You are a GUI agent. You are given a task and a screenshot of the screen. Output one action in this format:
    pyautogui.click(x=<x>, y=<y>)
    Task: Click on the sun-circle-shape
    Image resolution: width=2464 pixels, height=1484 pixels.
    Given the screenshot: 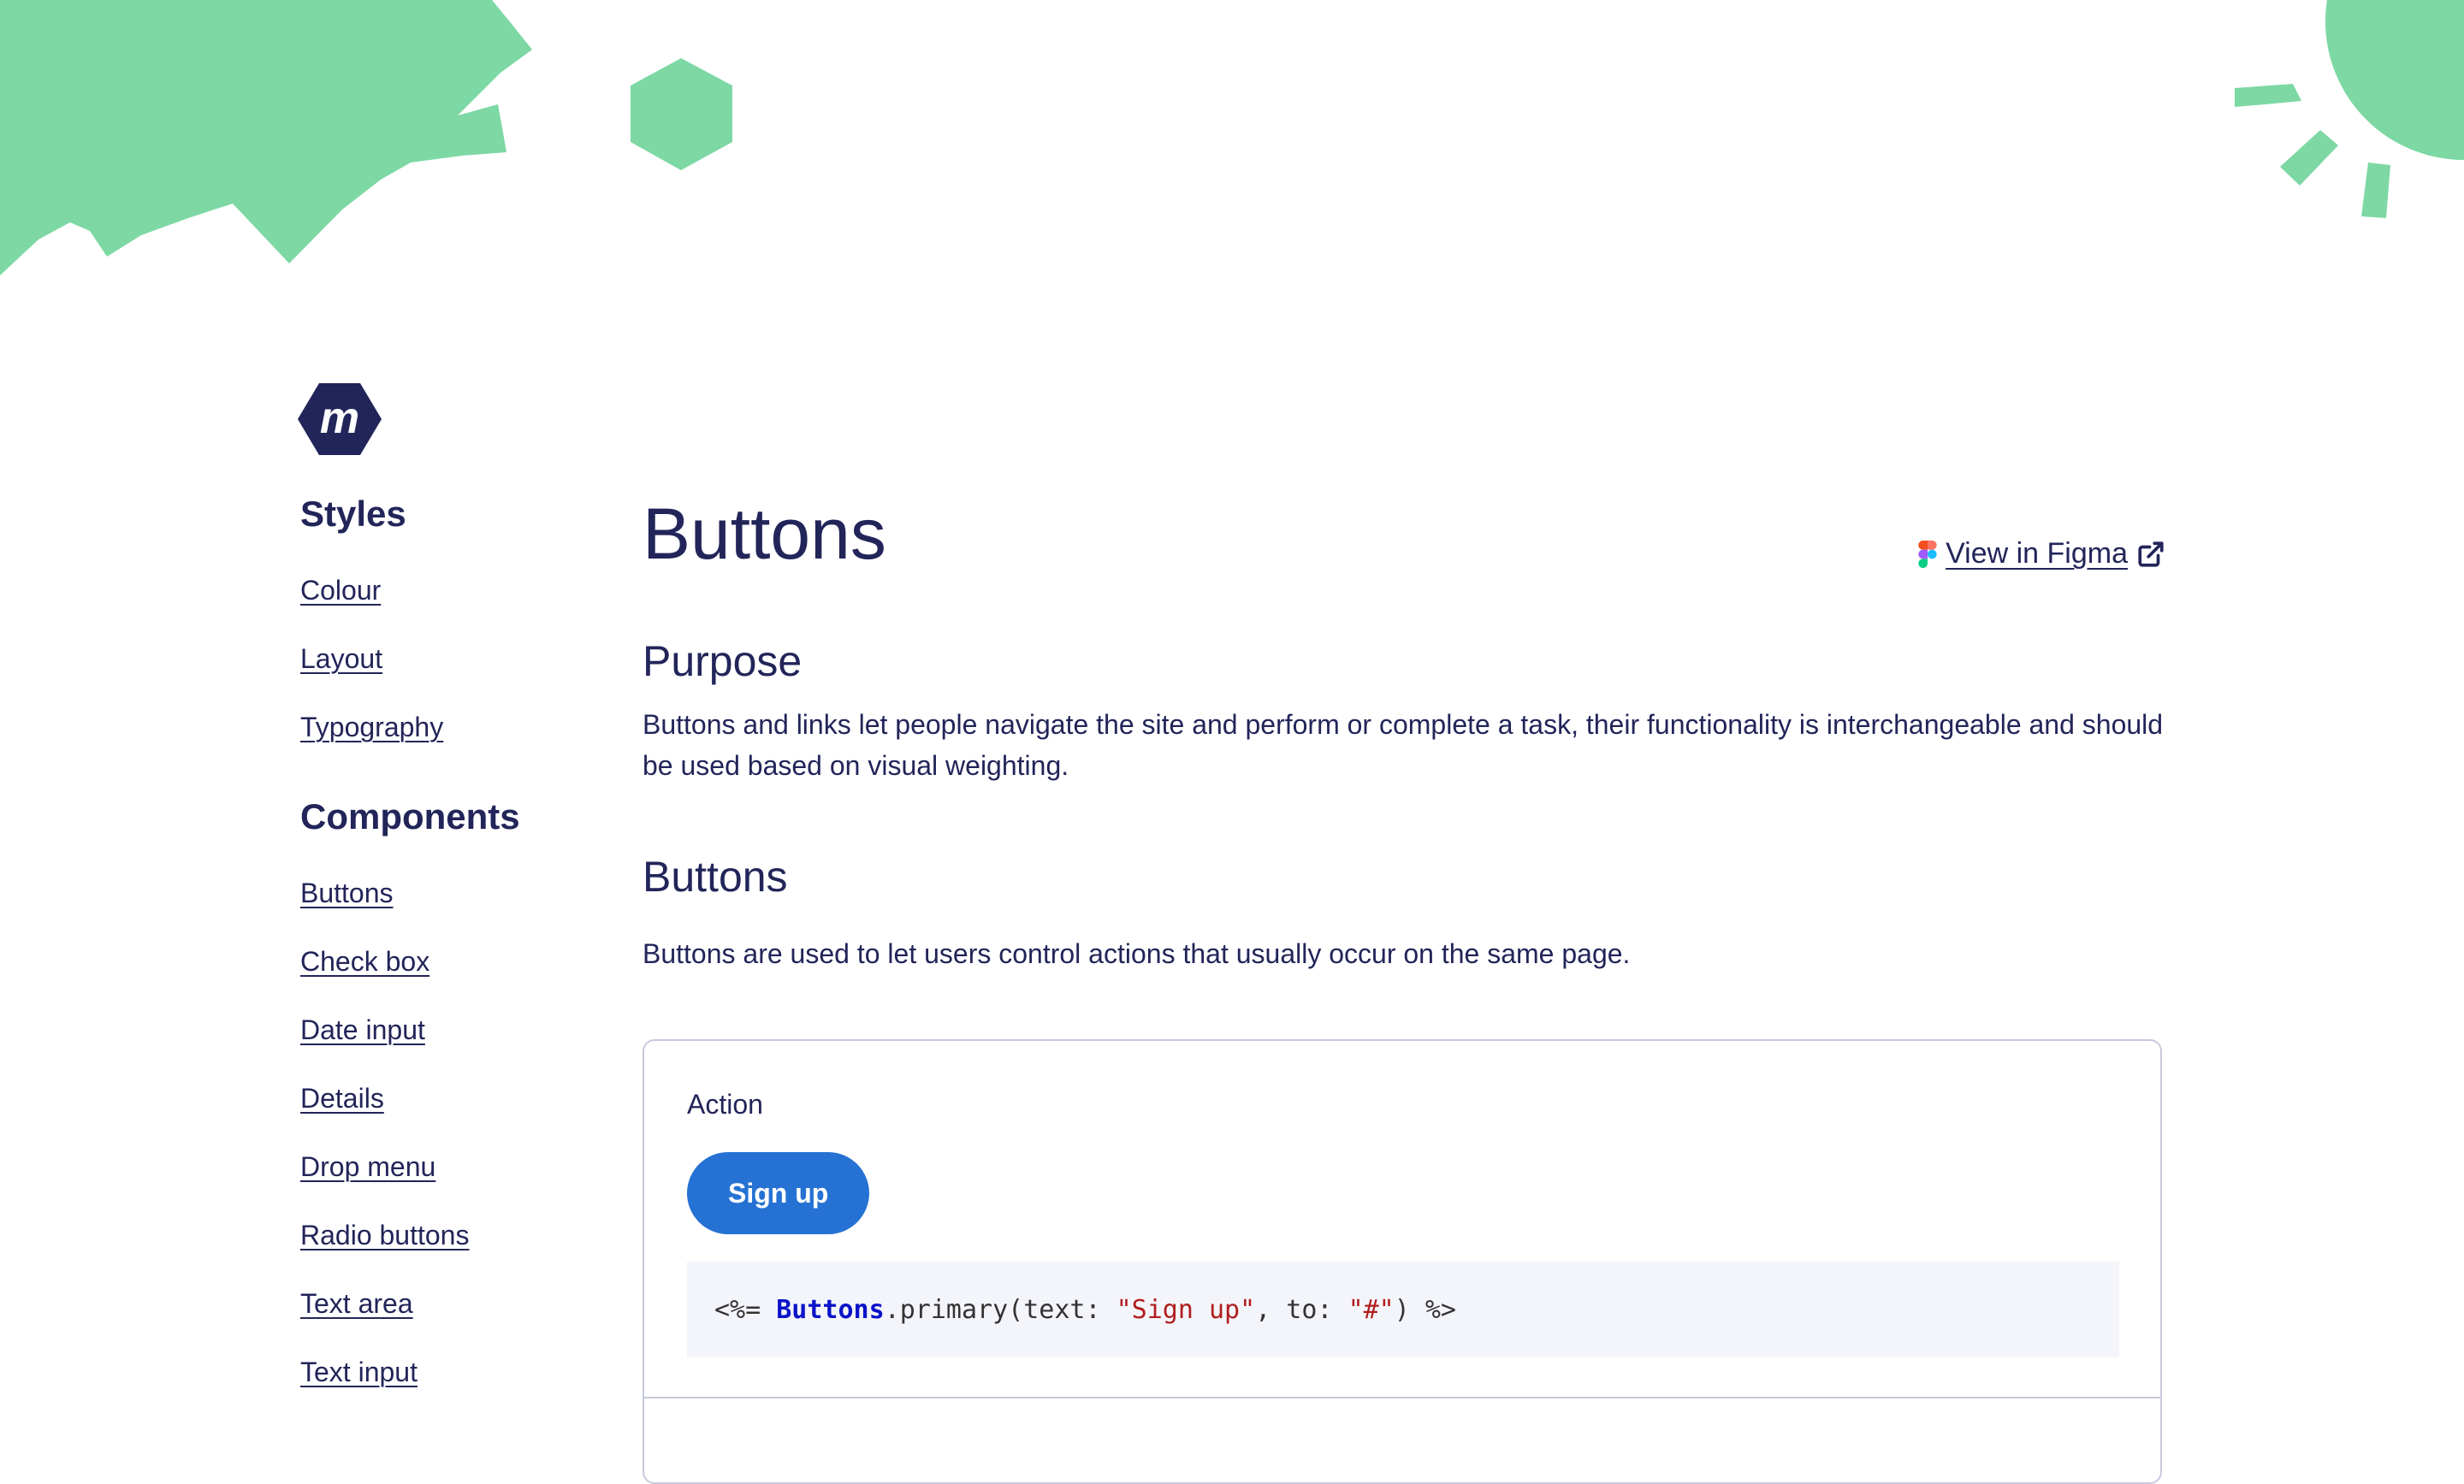 What is the action you would take?
    pyautogui.click(x=2394, y=80)
    